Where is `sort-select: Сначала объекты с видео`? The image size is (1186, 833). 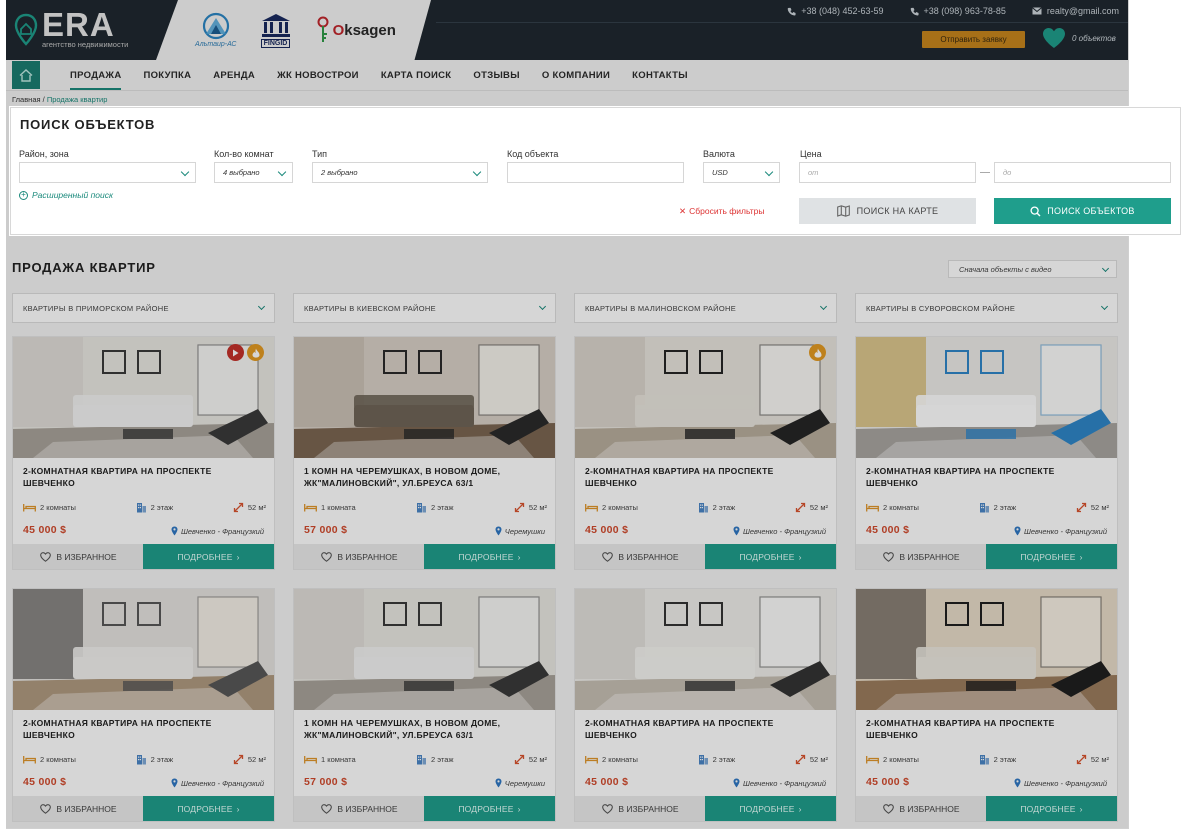 sort-select: Сначала объекты с видео is located at coordinates (1032, 269).